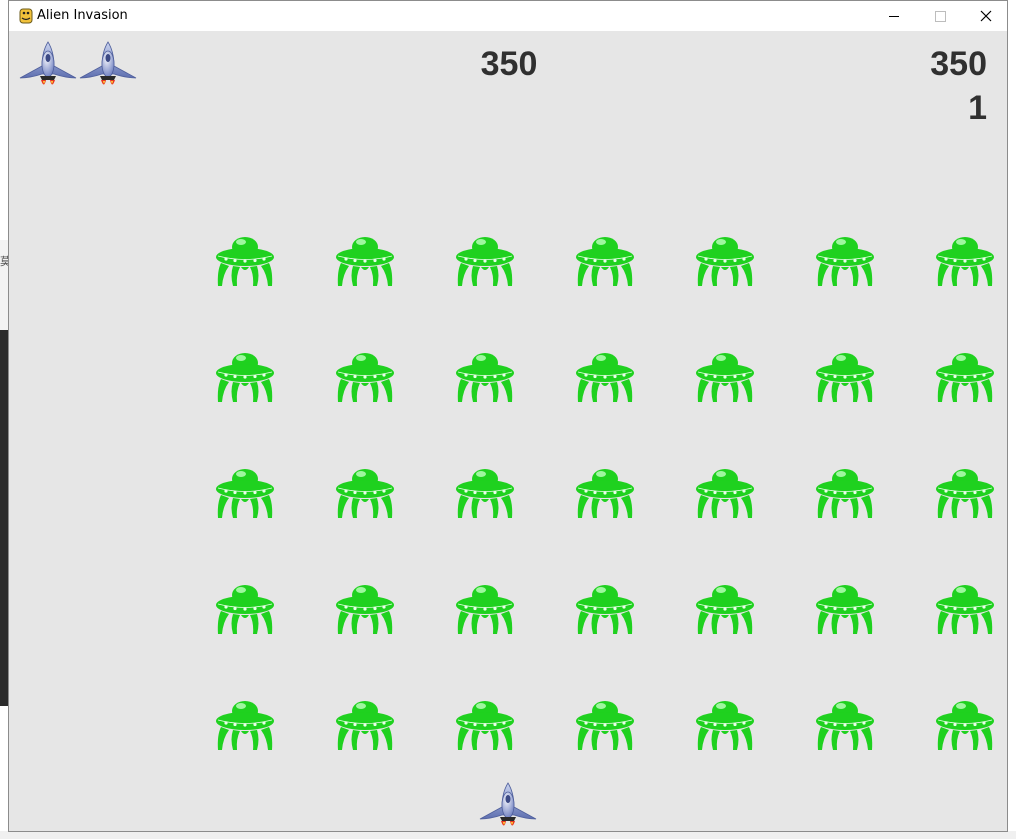 This screenshot has width=1016, height=839. I want to click on python-app-icon, so click(26, 16).